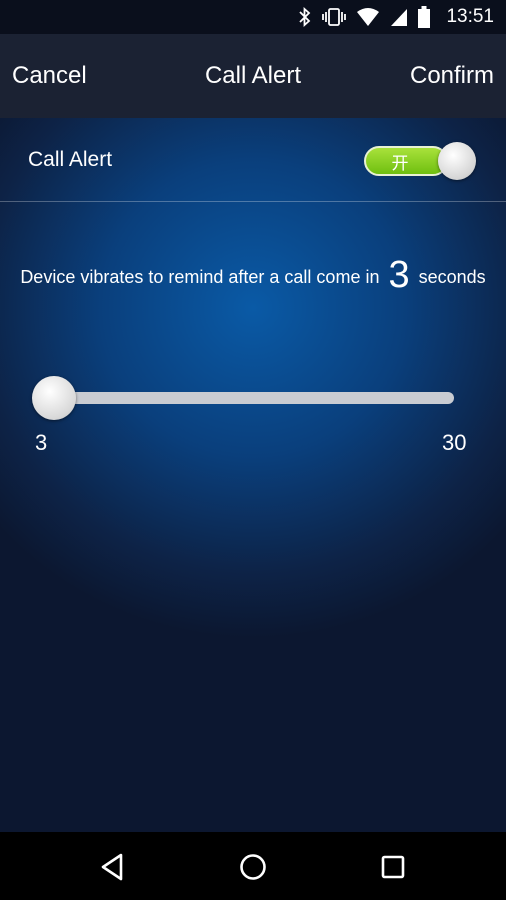  What do you see at coordinates (393, 867) in the screenshot?
I see `recents-icon` at bounding box center [393, 867].